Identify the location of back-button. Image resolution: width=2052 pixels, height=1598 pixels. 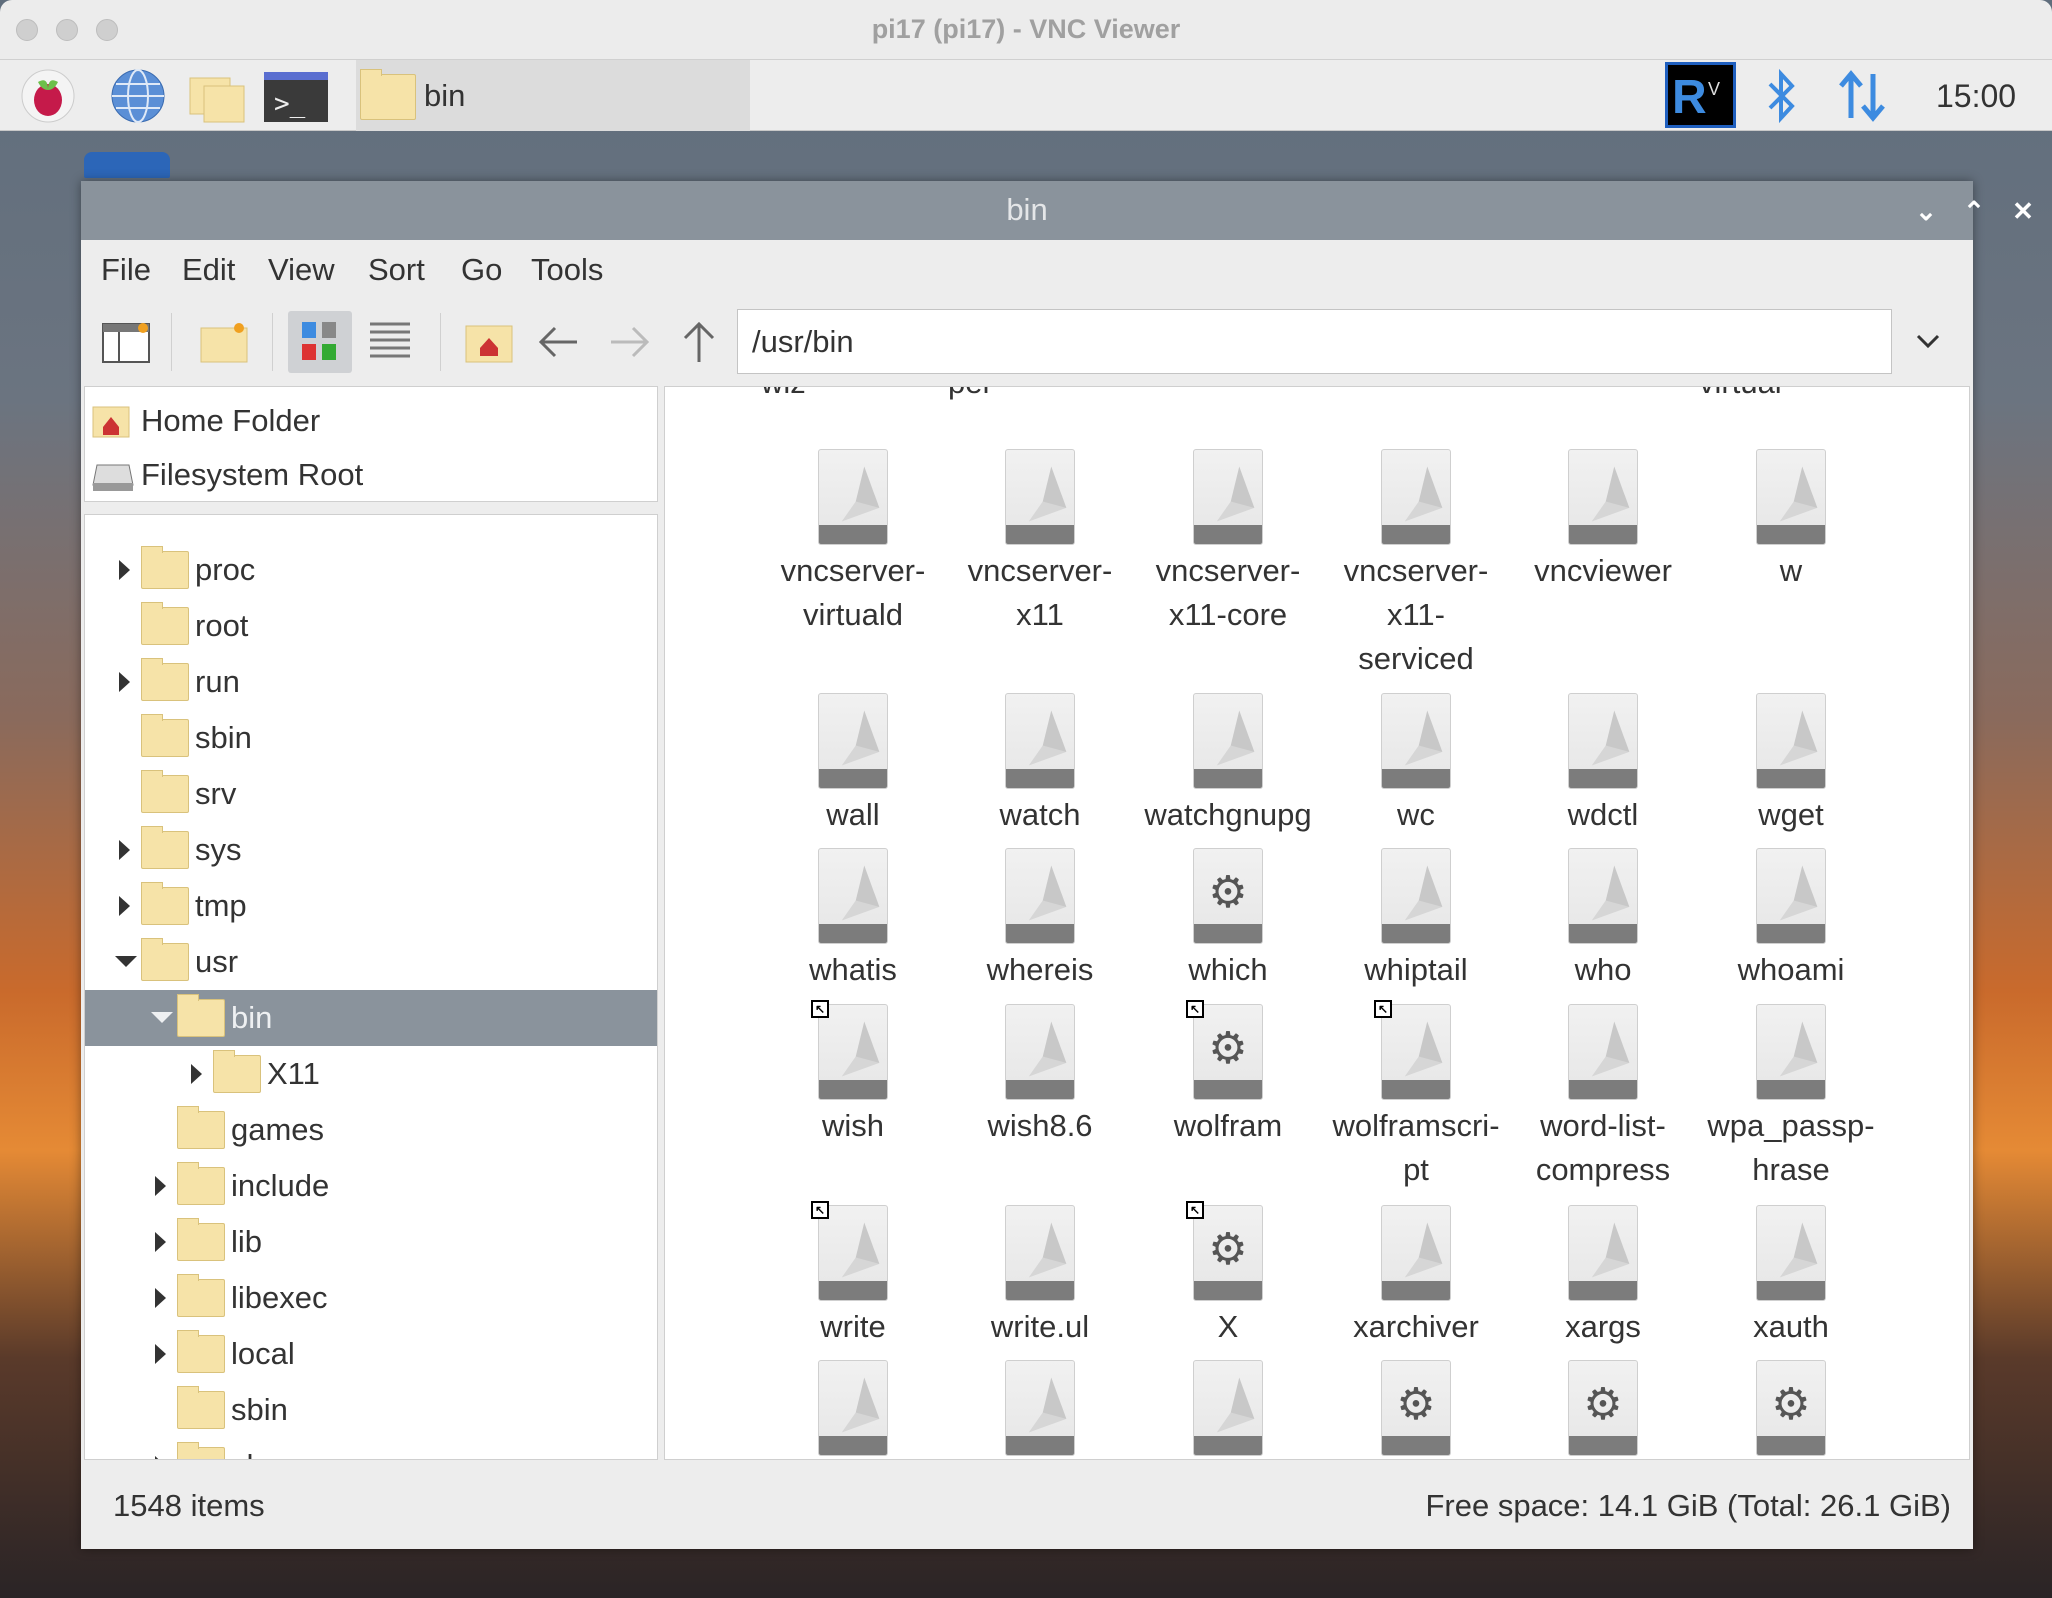
(559, 342).